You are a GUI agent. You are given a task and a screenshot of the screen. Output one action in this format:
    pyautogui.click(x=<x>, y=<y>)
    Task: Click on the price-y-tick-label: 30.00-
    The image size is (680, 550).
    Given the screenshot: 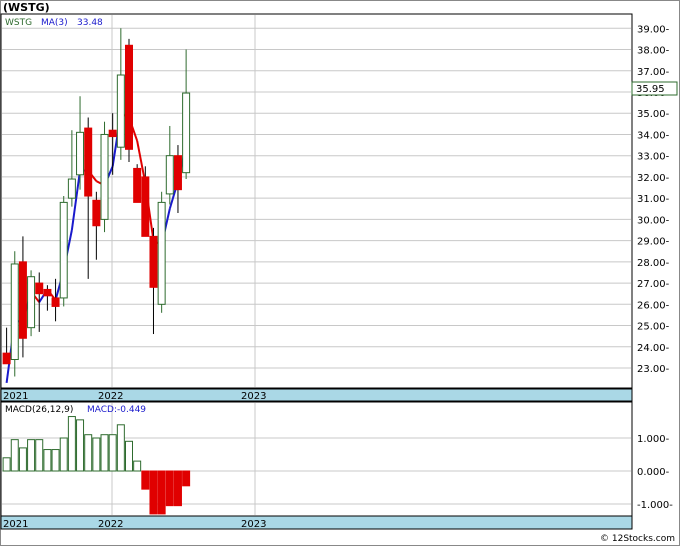 What is the action you would take?
    pyautogui.click(x=653, y=220)
    